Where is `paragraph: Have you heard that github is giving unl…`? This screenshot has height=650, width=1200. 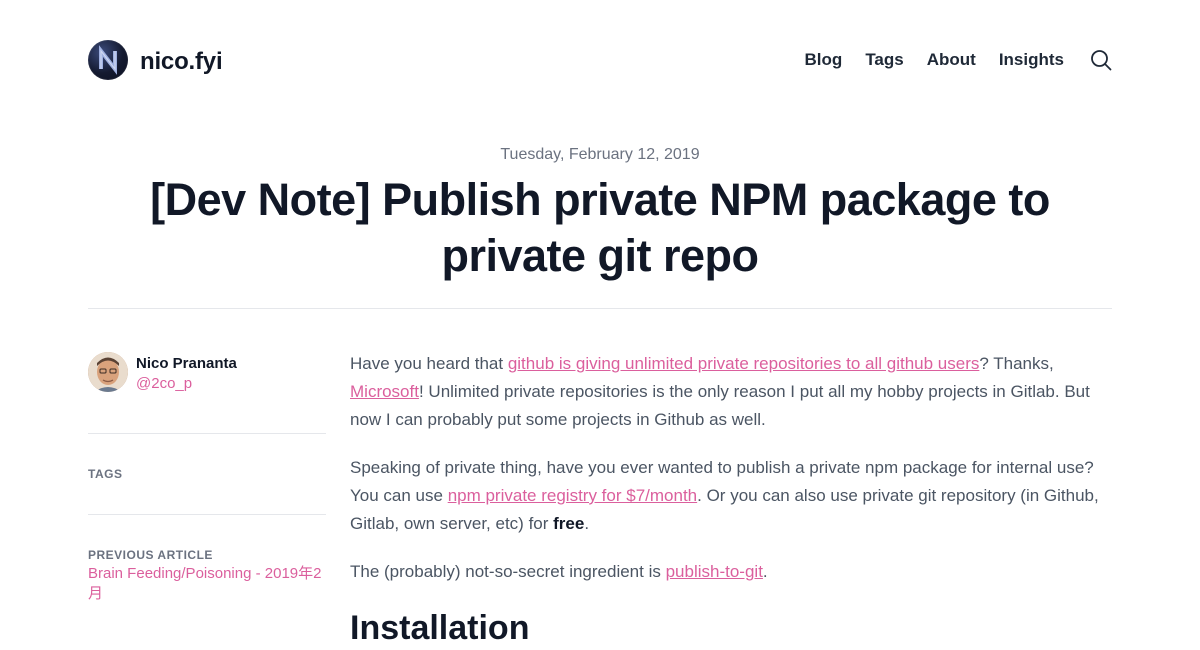
paragraph: Have you heard that github is giving unl… is located at coordinates (731, 392).